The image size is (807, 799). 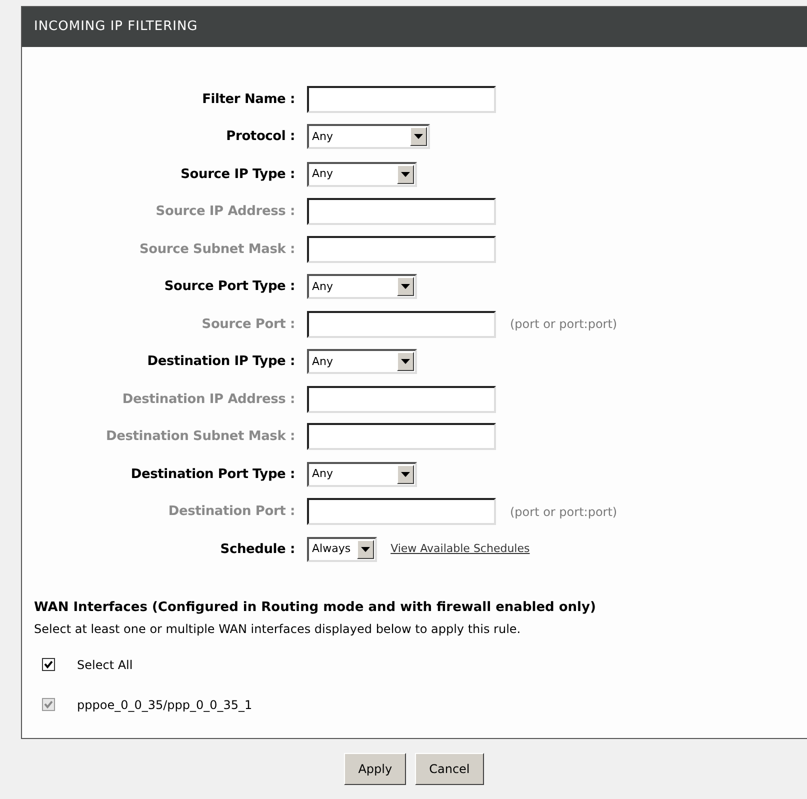 What do you see at coordinates (260, 137) in the screenshot?
I see `field-label: Protocol :` at bounding box center [260, 137].